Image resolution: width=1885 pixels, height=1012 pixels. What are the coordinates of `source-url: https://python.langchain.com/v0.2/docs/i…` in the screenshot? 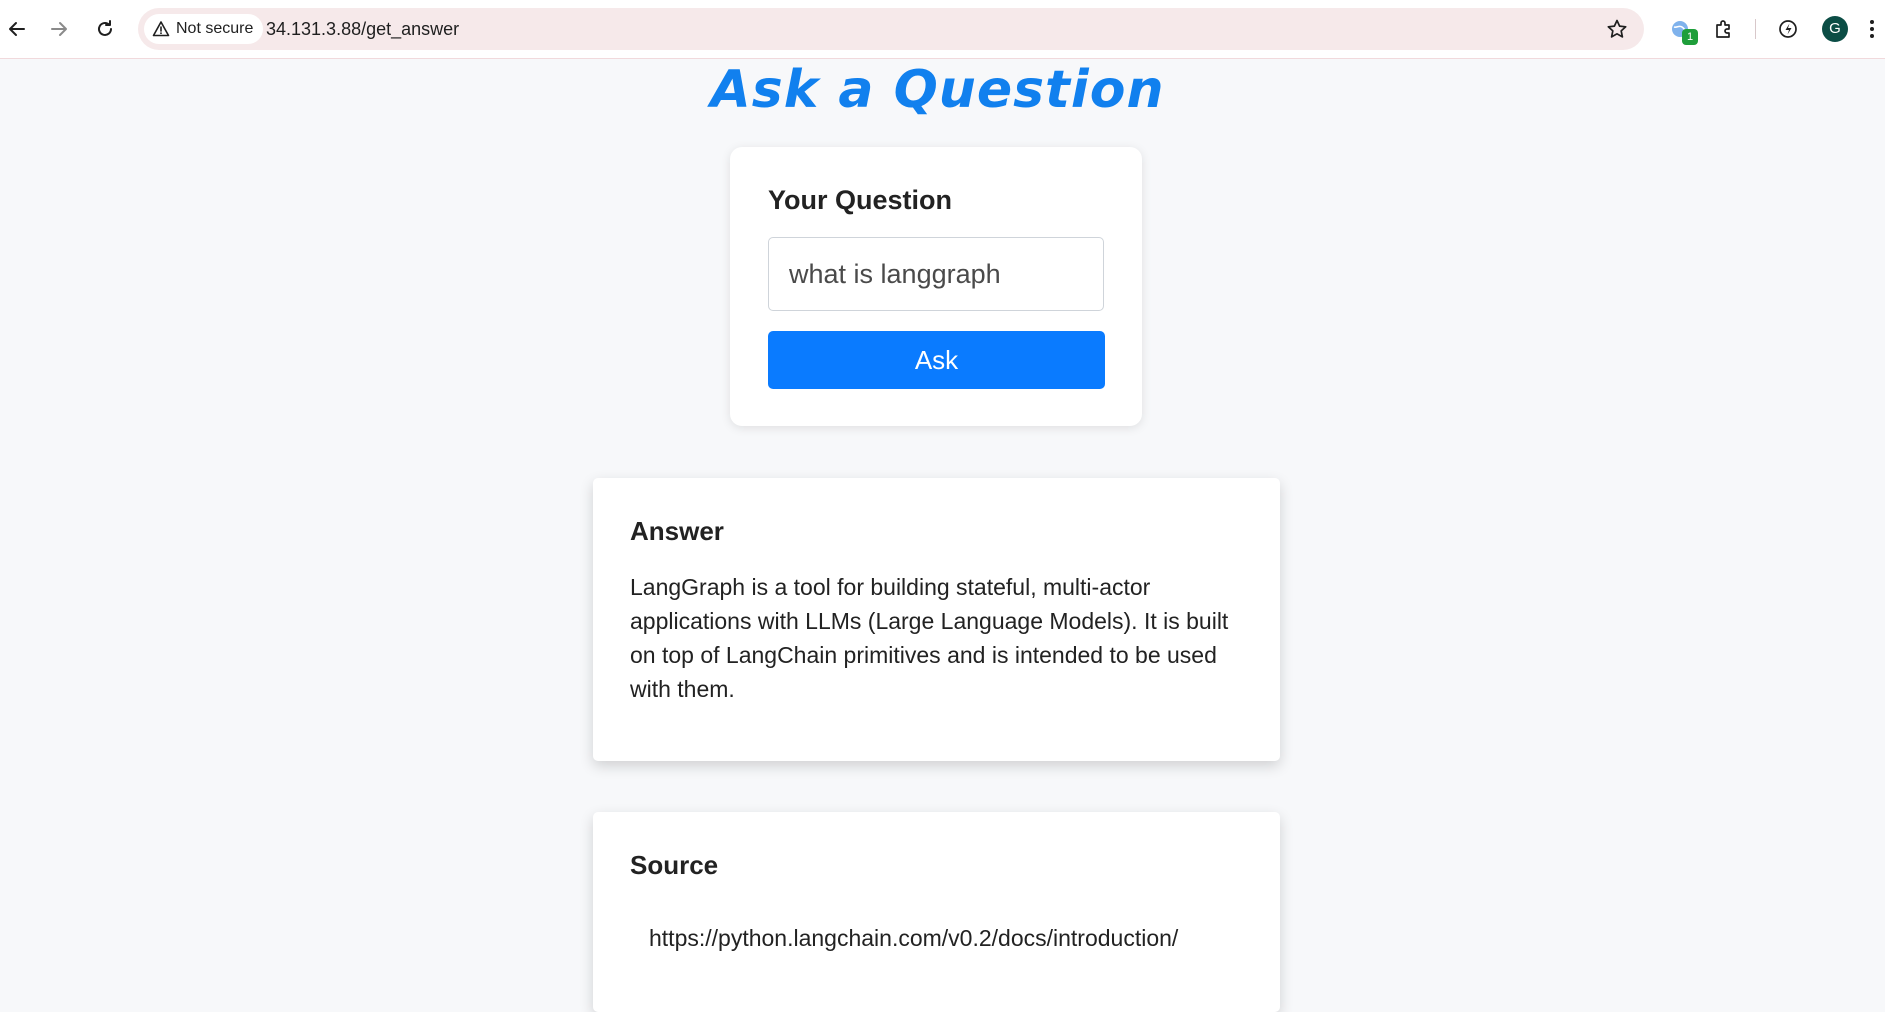 It's located at (913, 938).